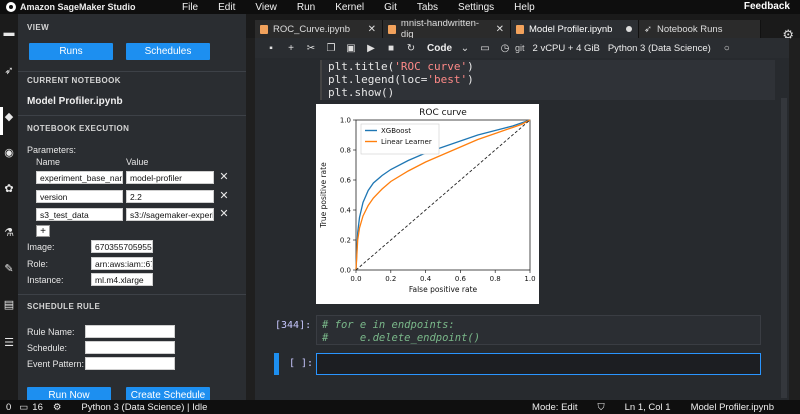 This screenshot has width=800, height=414. I want to click on list-icon: ☰, so click(9, 343).